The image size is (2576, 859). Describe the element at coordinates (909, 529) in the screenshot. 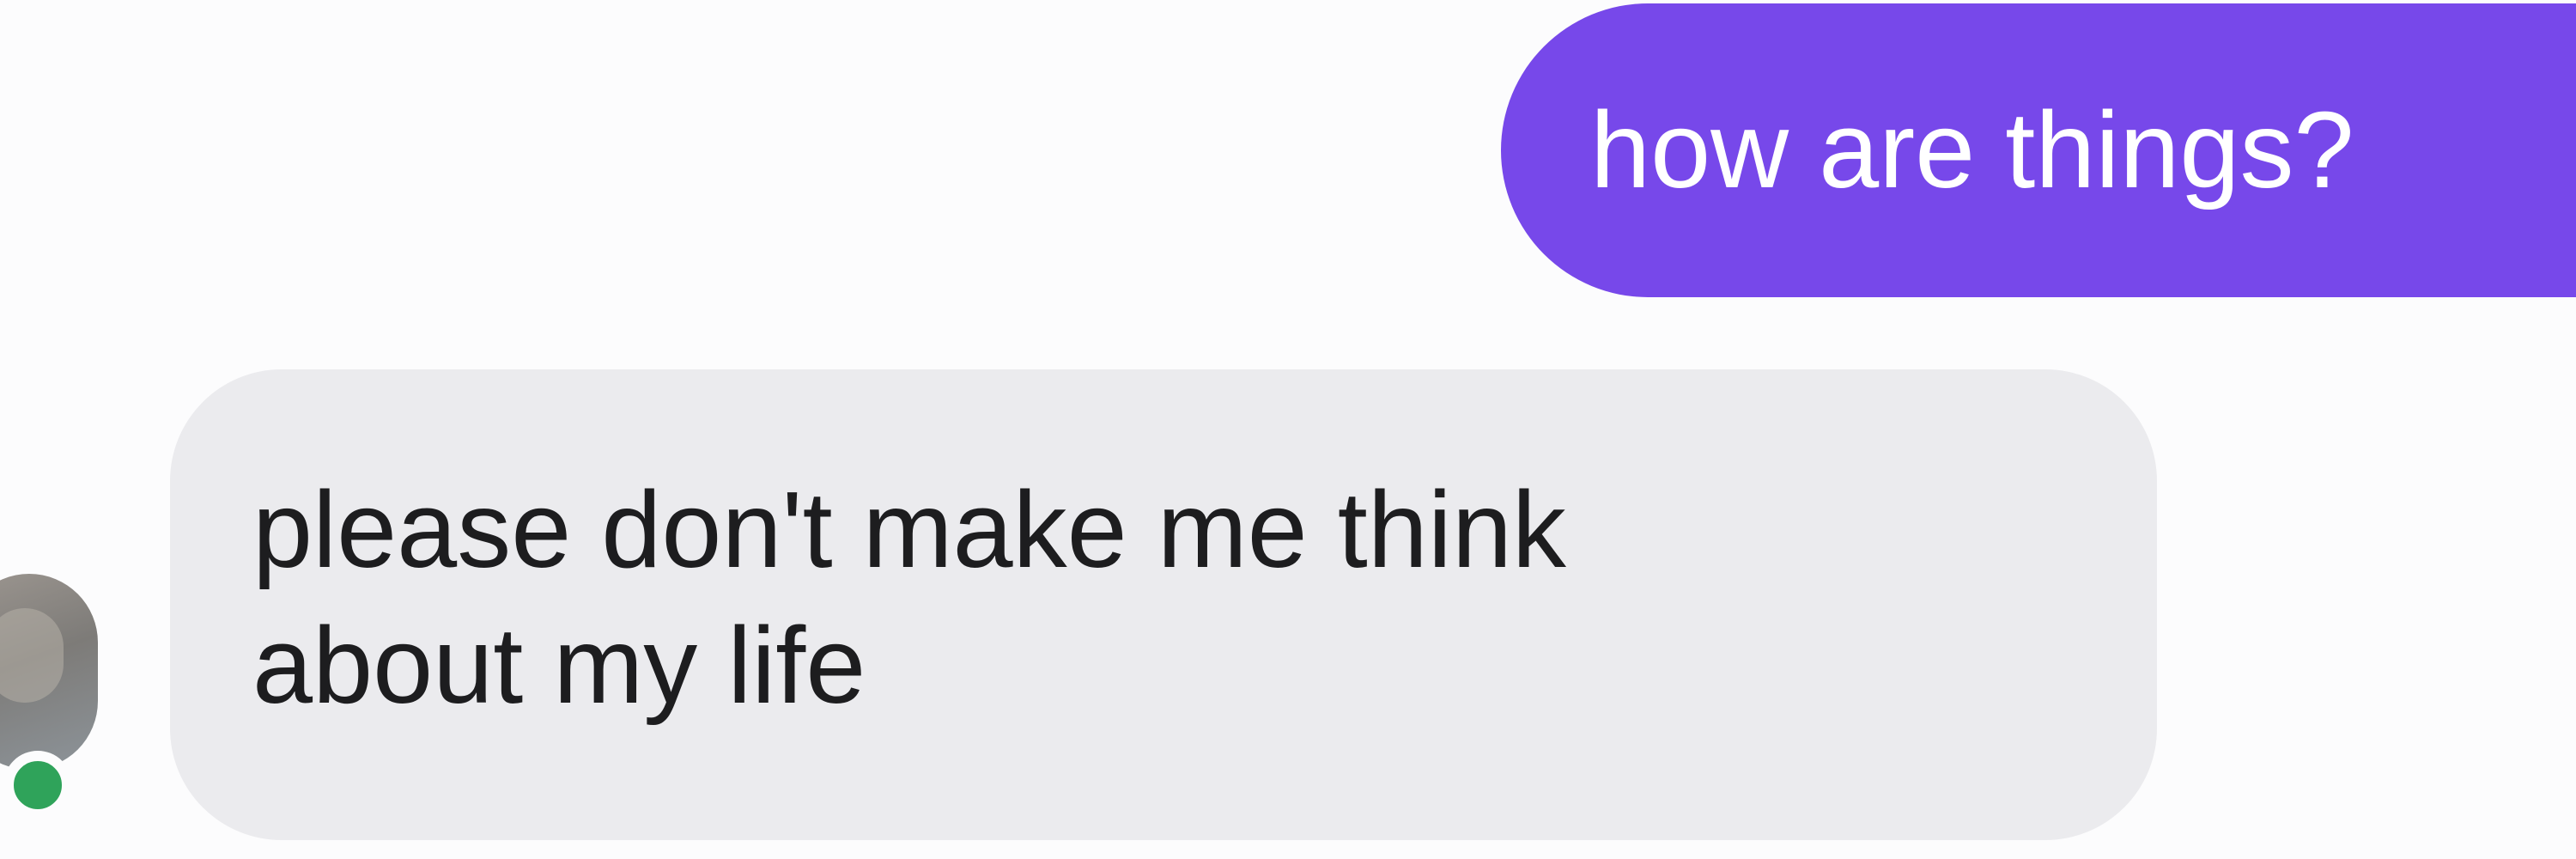

I see `incoming-message-text-line-1: please don't make me think` at that location.